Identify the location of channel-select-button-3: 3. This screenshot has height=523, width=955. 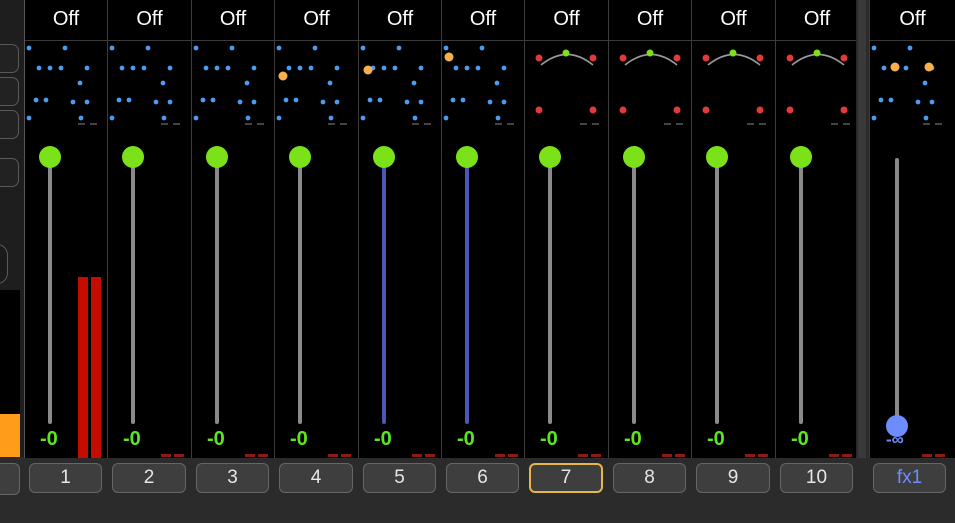
(232, 478).